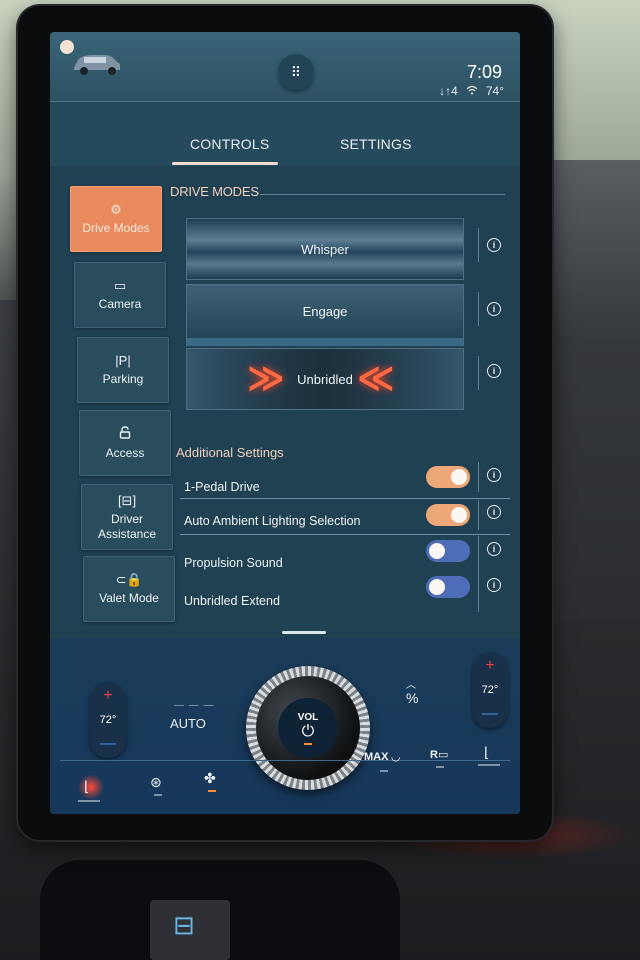 The width and height of the screenshot is (640, 960). What do you see at coordinates (123, 379) in the screenshot?
I see `sidebar-item-label: Parking` at bounding box center [123, 379].